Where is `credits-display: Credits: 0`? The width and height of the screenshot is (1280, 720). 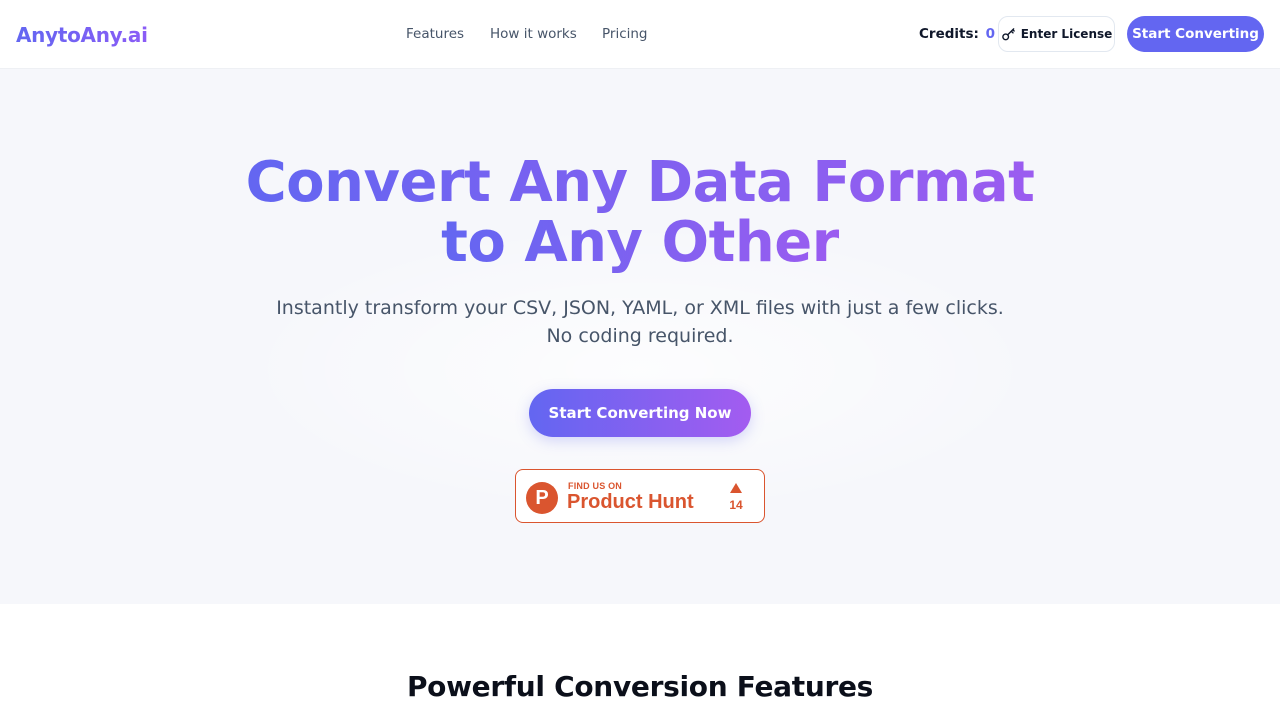 credits-display: Credits: 0 is located at coordinates (957, 34).